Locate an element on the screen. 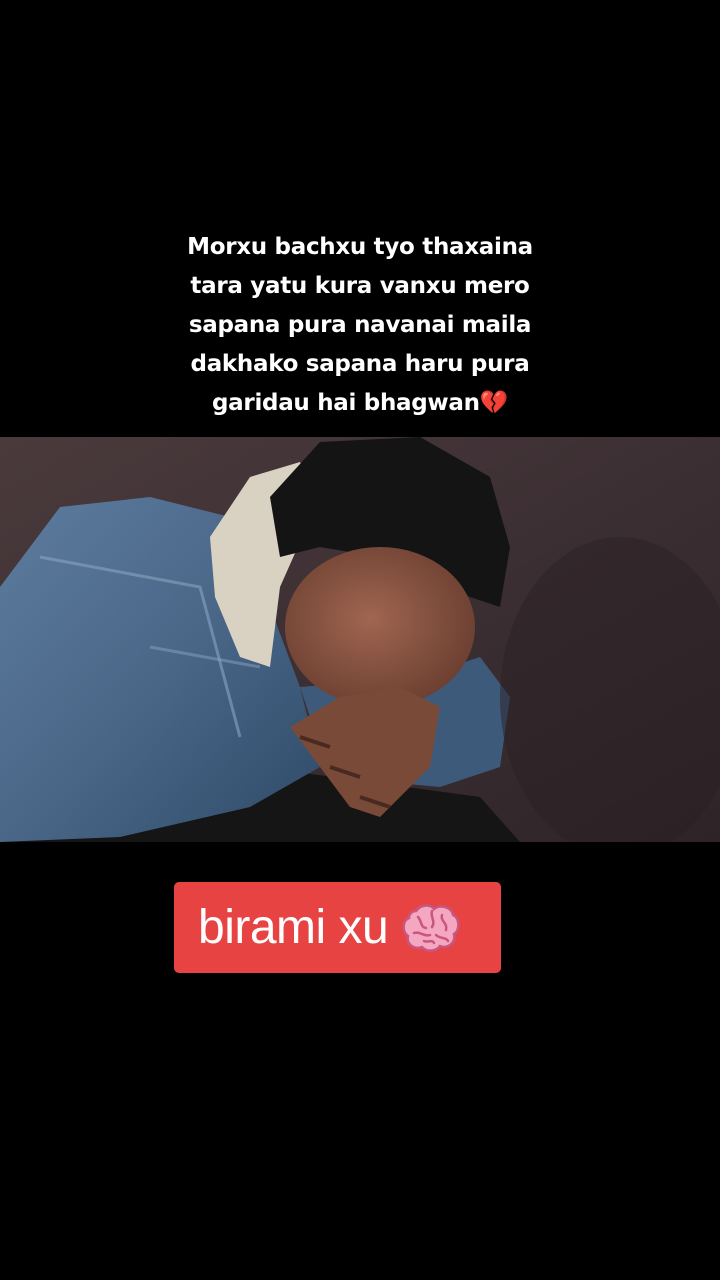 The image size is (720, 1280). caption-line-3: sapana pura navanai maila is located at coordinates (360, 325).